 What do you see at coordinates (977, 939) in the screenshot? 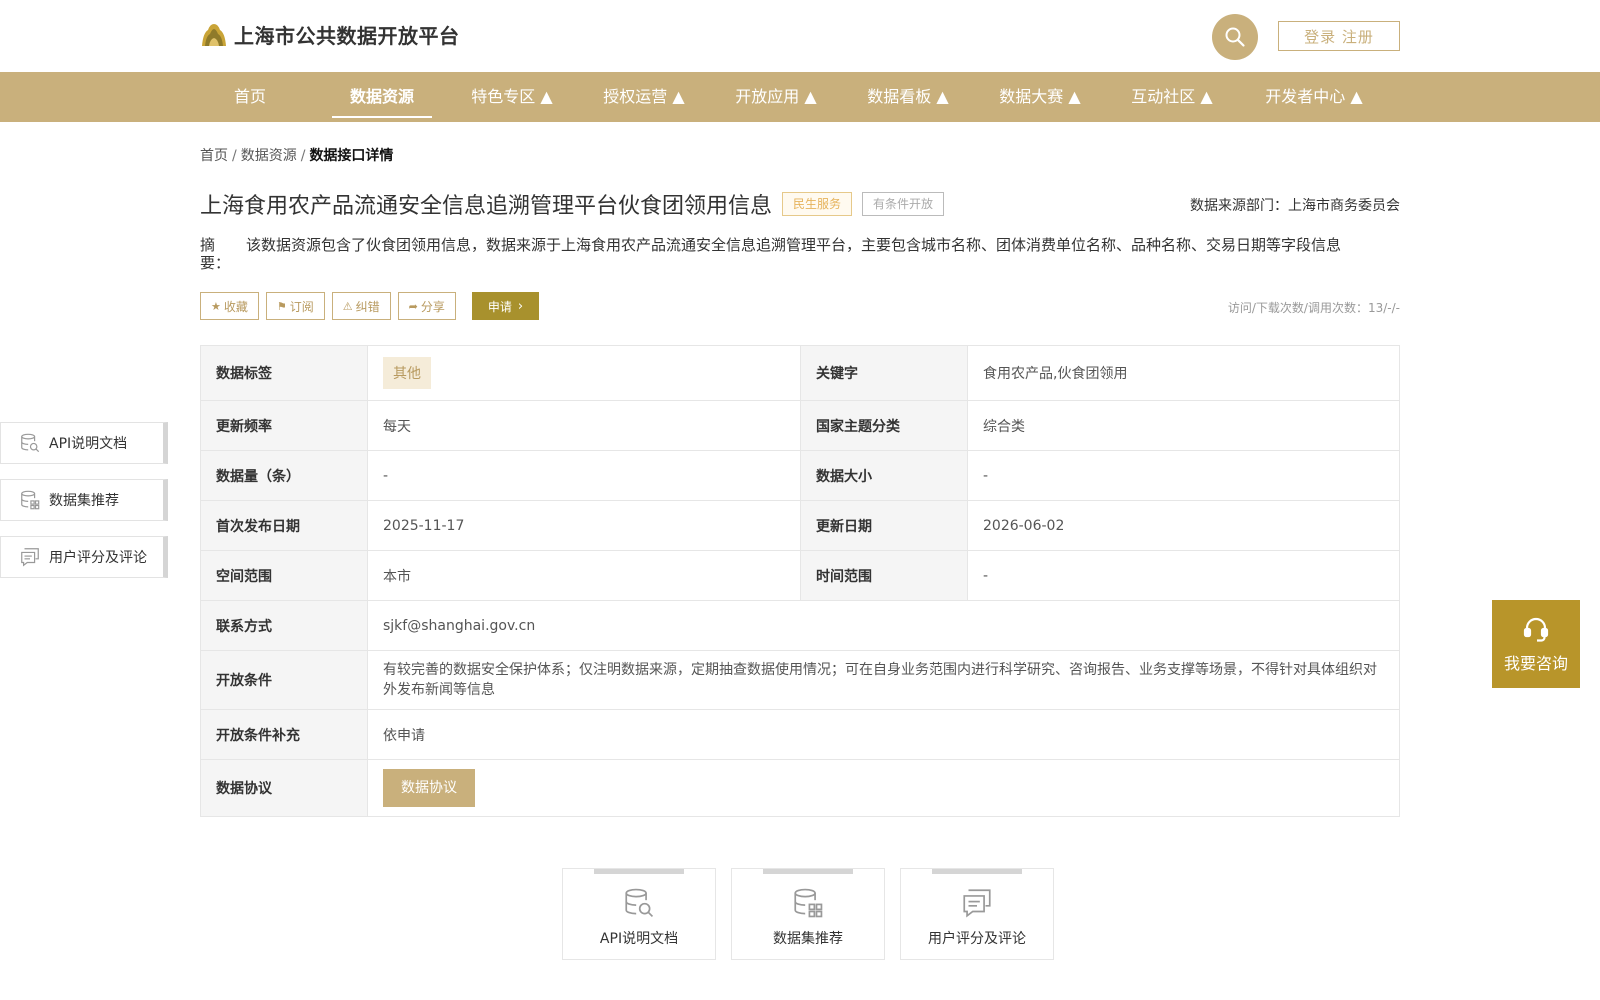
I see `card-rating-label: 用户评分及评论` at bounding box center [977, 939].